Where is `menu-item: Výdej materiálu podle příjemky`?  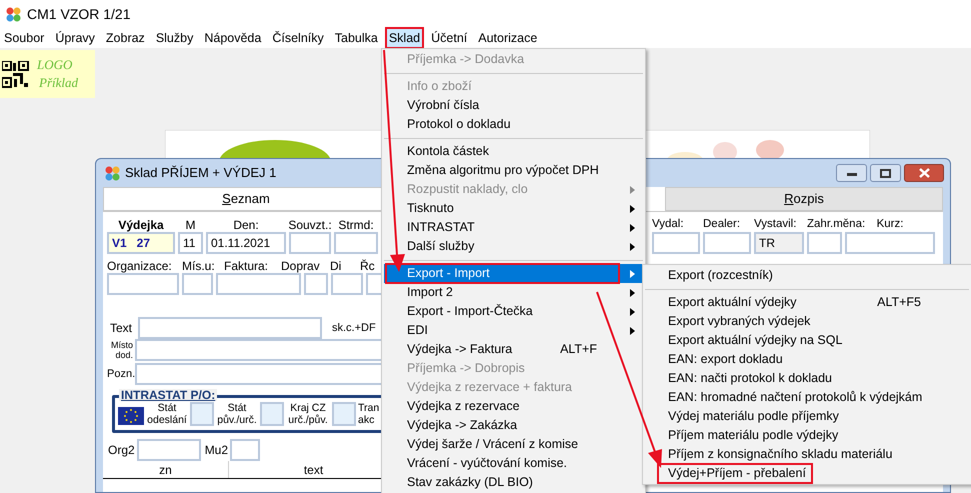
menu-item: Výdej materiálu podle příjemky is located at coordinates (807, 416).